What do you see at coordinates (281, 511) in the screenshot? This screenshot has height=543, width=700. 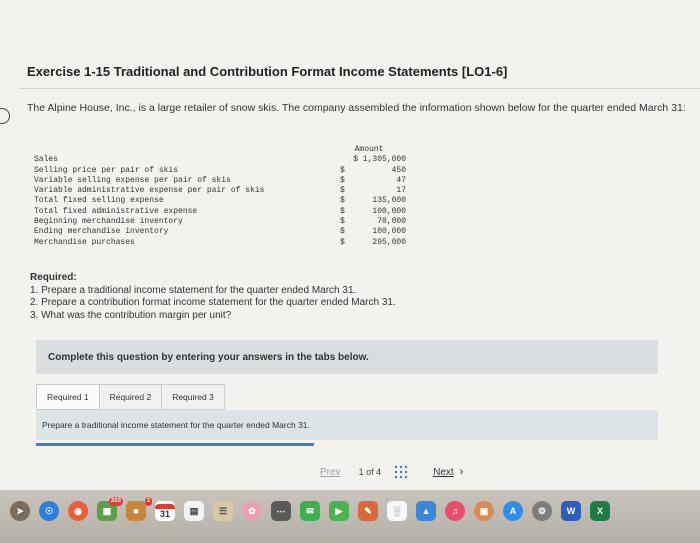 I see `more-apps-icon: ⋯` at bounding box center [281, 511].